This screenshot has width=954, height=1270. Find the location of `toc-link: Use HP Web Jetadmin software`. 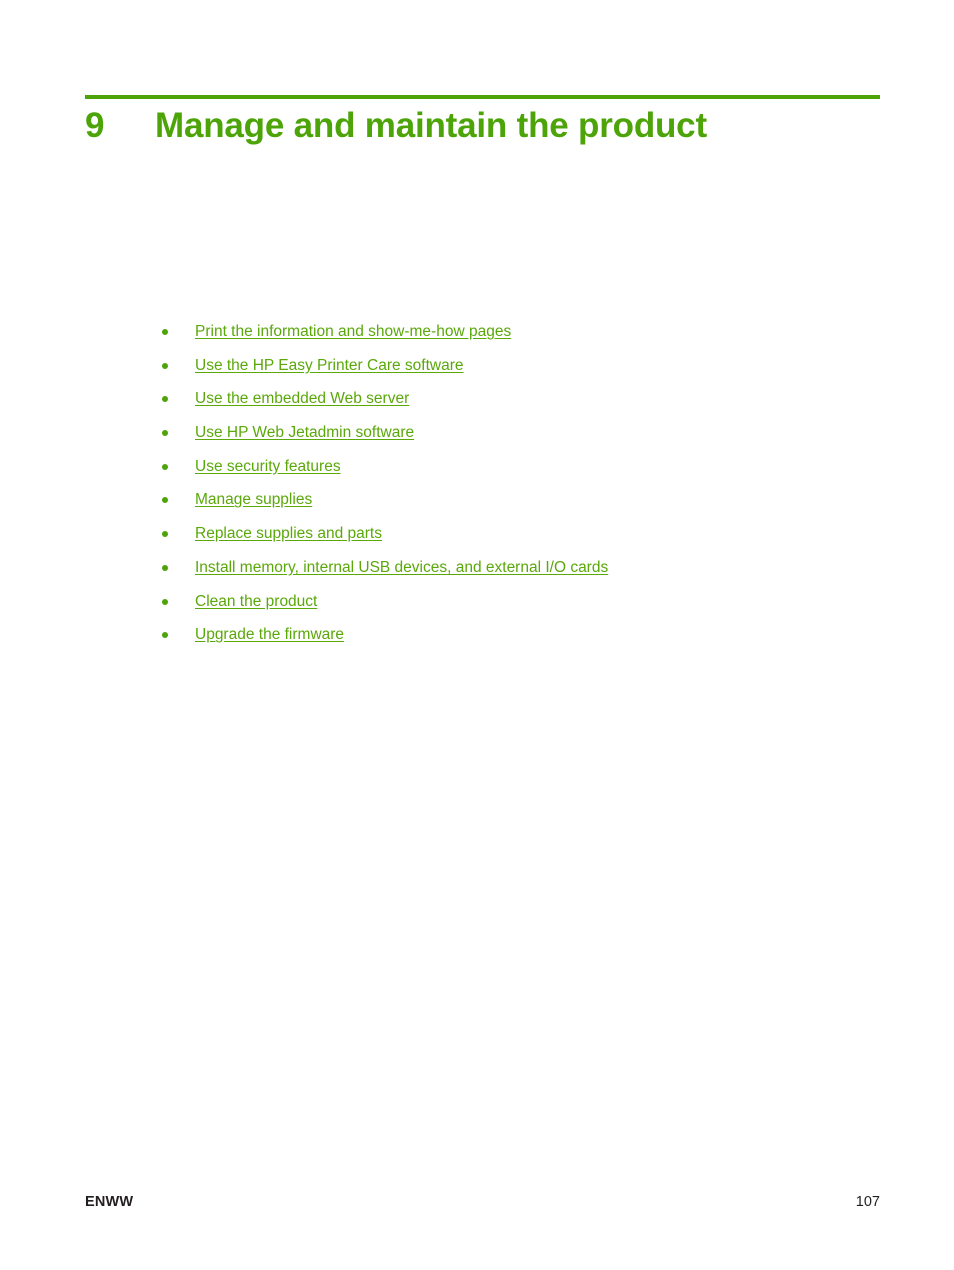

toc-link: Use HP Web Jetadmin software is located at coordinates (304, 433).